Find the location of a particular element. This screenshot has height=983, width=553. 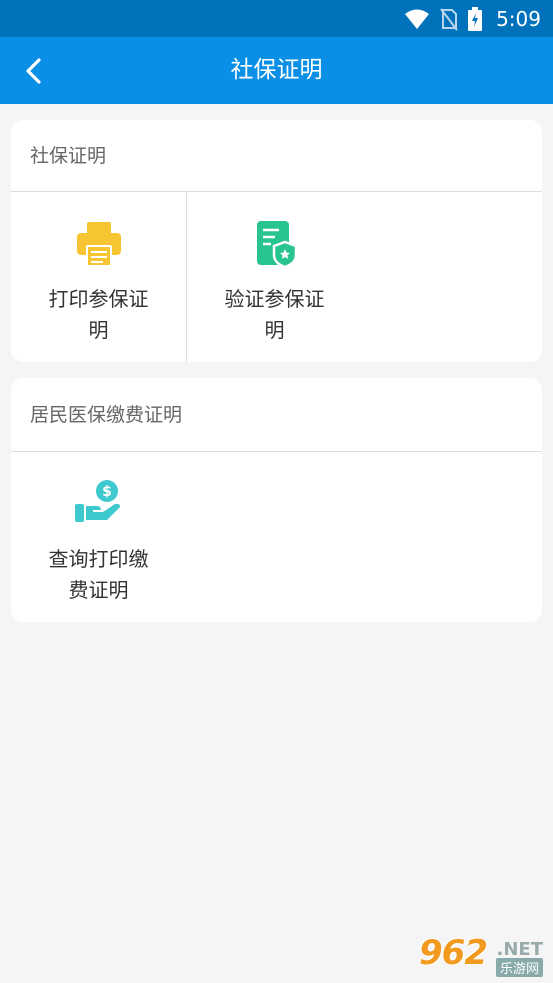

back-button is located at coordinates (34, 71).